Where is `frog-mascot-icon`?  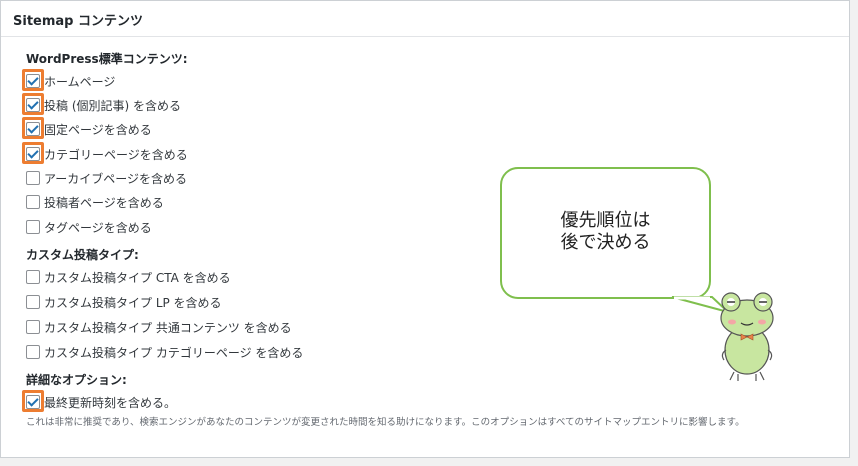
frog-mascot-icon is located at coordinates (747, 336).